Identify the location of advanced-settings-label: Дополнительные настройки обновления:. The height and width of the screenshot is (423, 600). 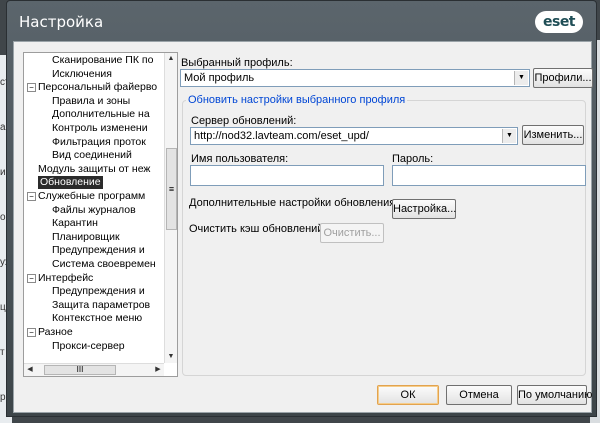
(294, 203).